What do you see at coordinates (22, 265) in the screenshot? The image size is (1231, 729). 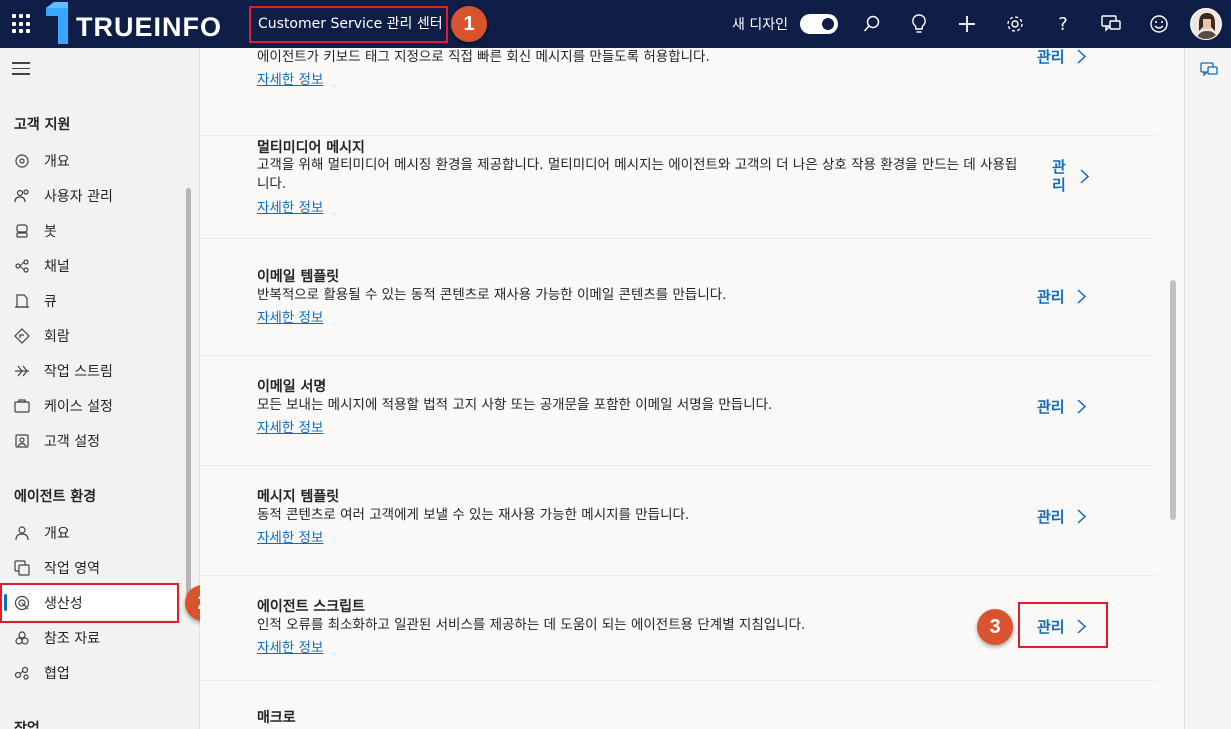 I see `channel-icon` at bounding box center [22, 265].